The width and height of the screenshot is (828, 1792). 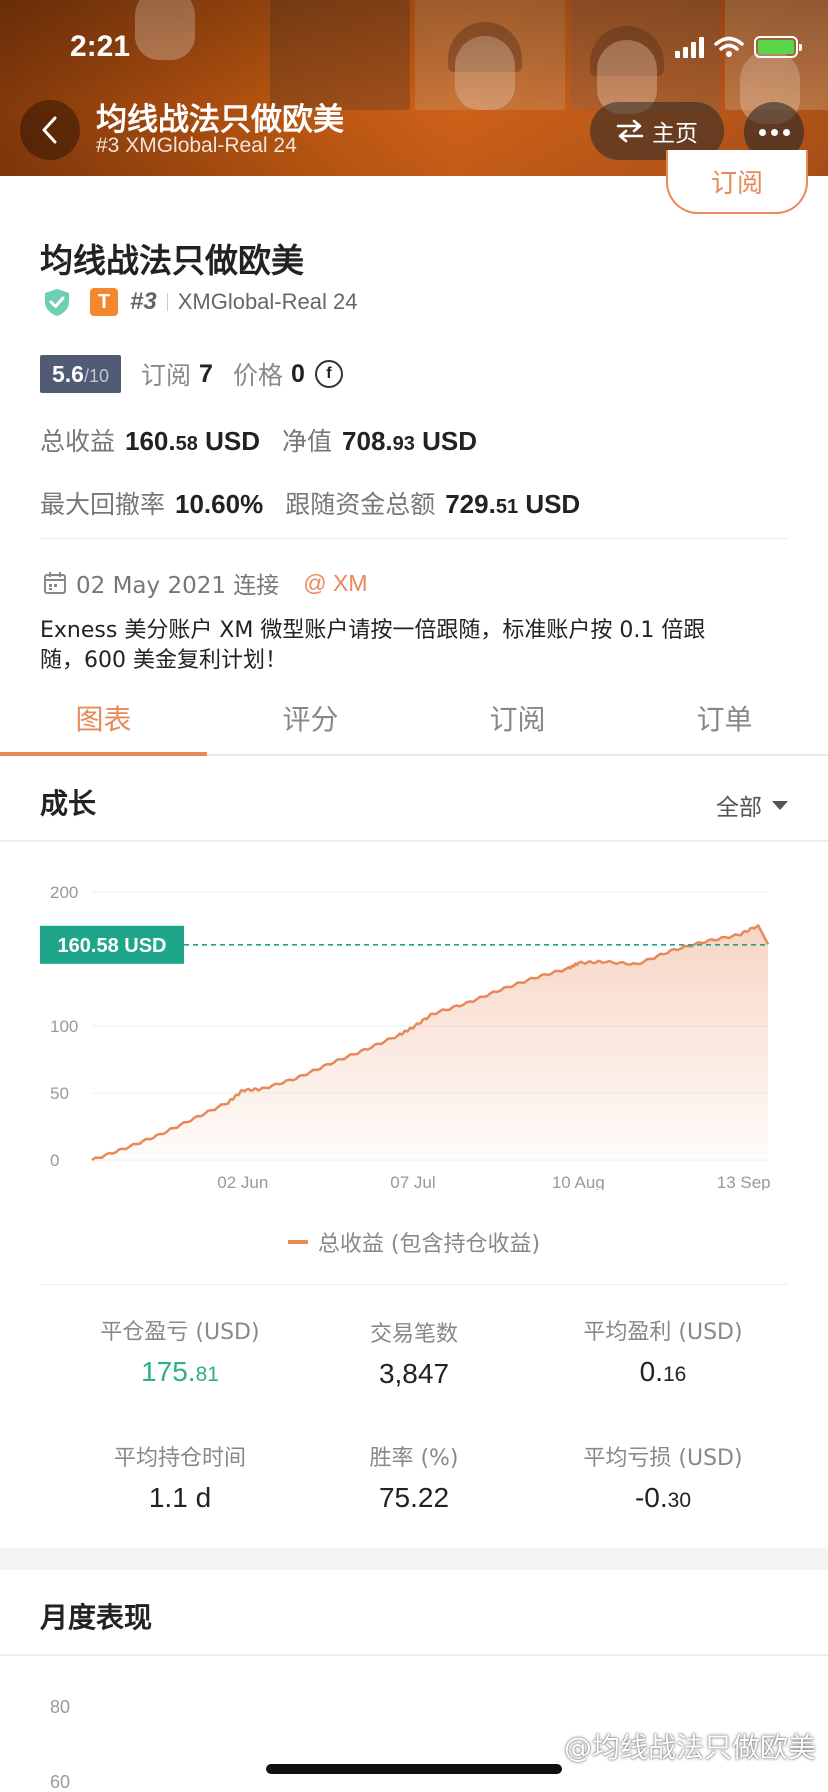 What do you see at coordinates (328, 374) in the screenshot?
I see `coin-icon: f` at bounding box center [328, 374].